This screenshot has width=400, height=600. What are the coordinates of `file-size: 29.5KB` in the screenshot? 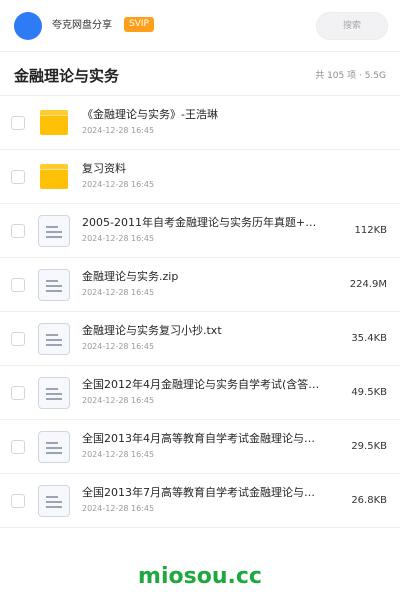 It's located at (369, 446).